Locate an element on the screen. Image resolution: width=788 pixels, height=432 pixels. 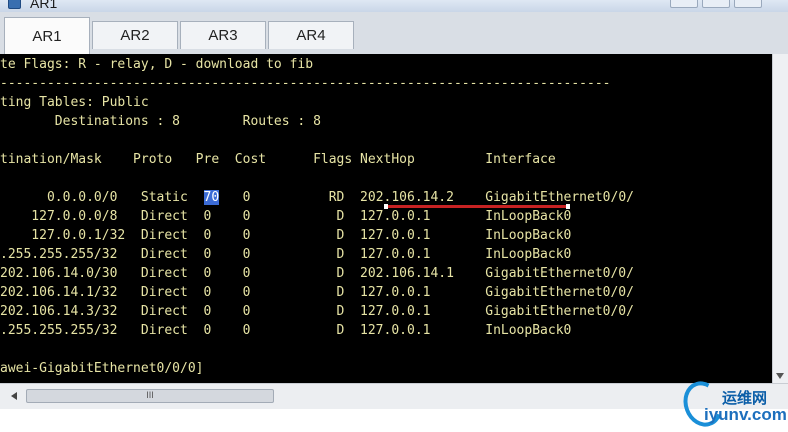
terminal-line: ting Tables: Public is located at coordinates (74, 102).